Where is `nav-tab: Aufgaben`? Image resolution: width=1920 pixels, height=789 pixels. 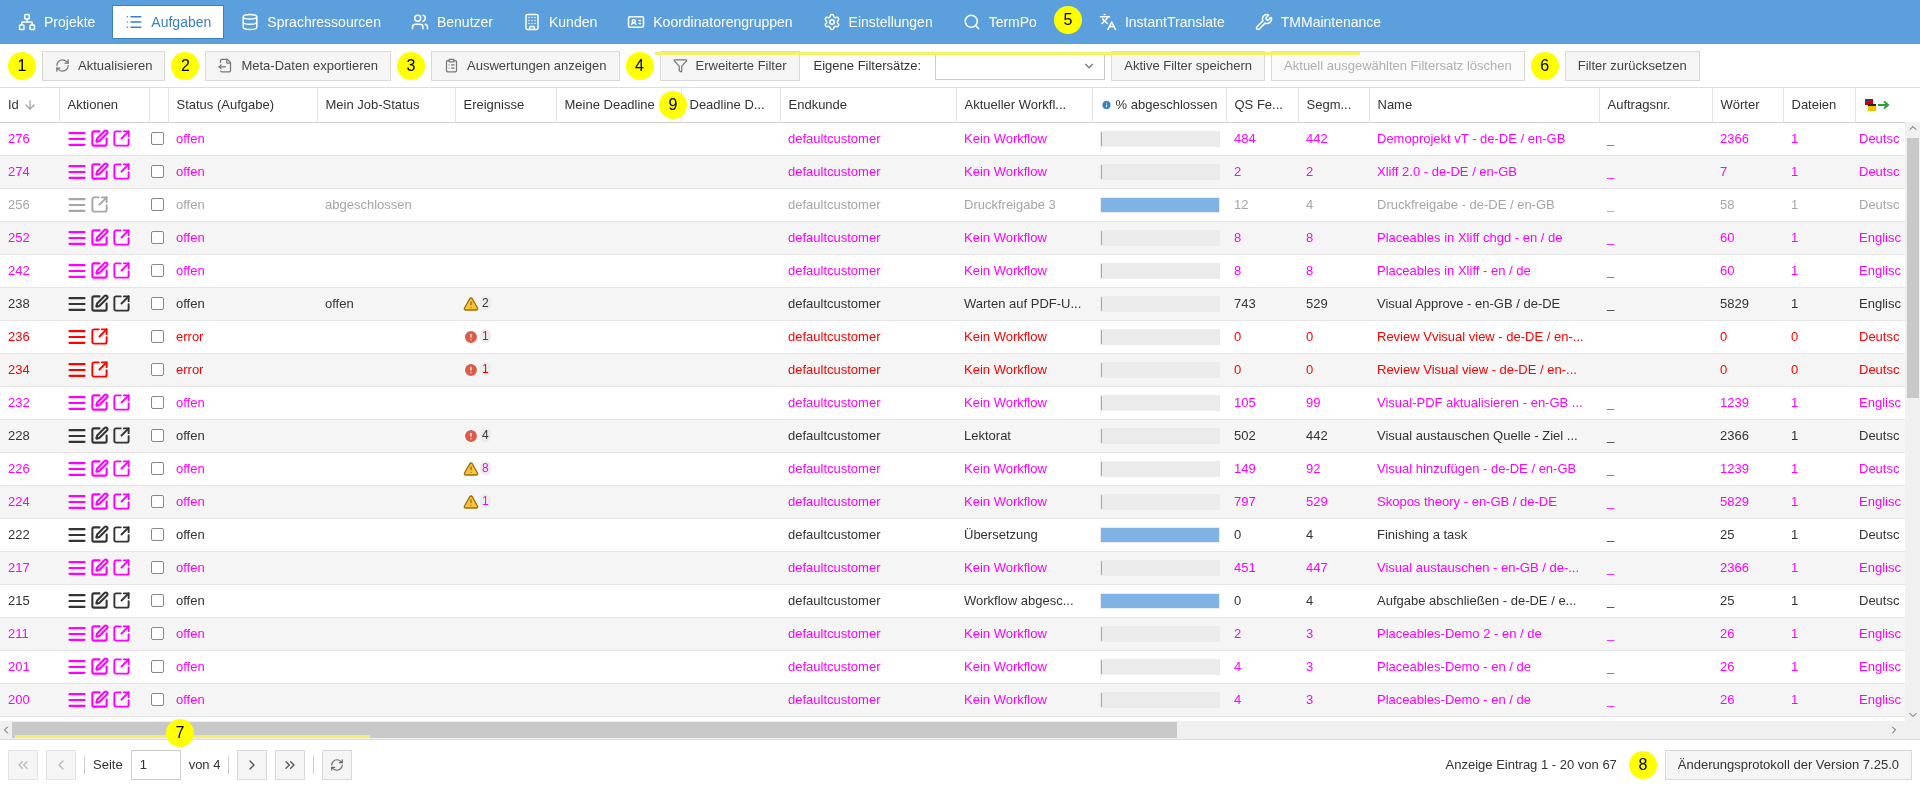
nav-tab: Aufgaben is located at coordinates (168, 22).